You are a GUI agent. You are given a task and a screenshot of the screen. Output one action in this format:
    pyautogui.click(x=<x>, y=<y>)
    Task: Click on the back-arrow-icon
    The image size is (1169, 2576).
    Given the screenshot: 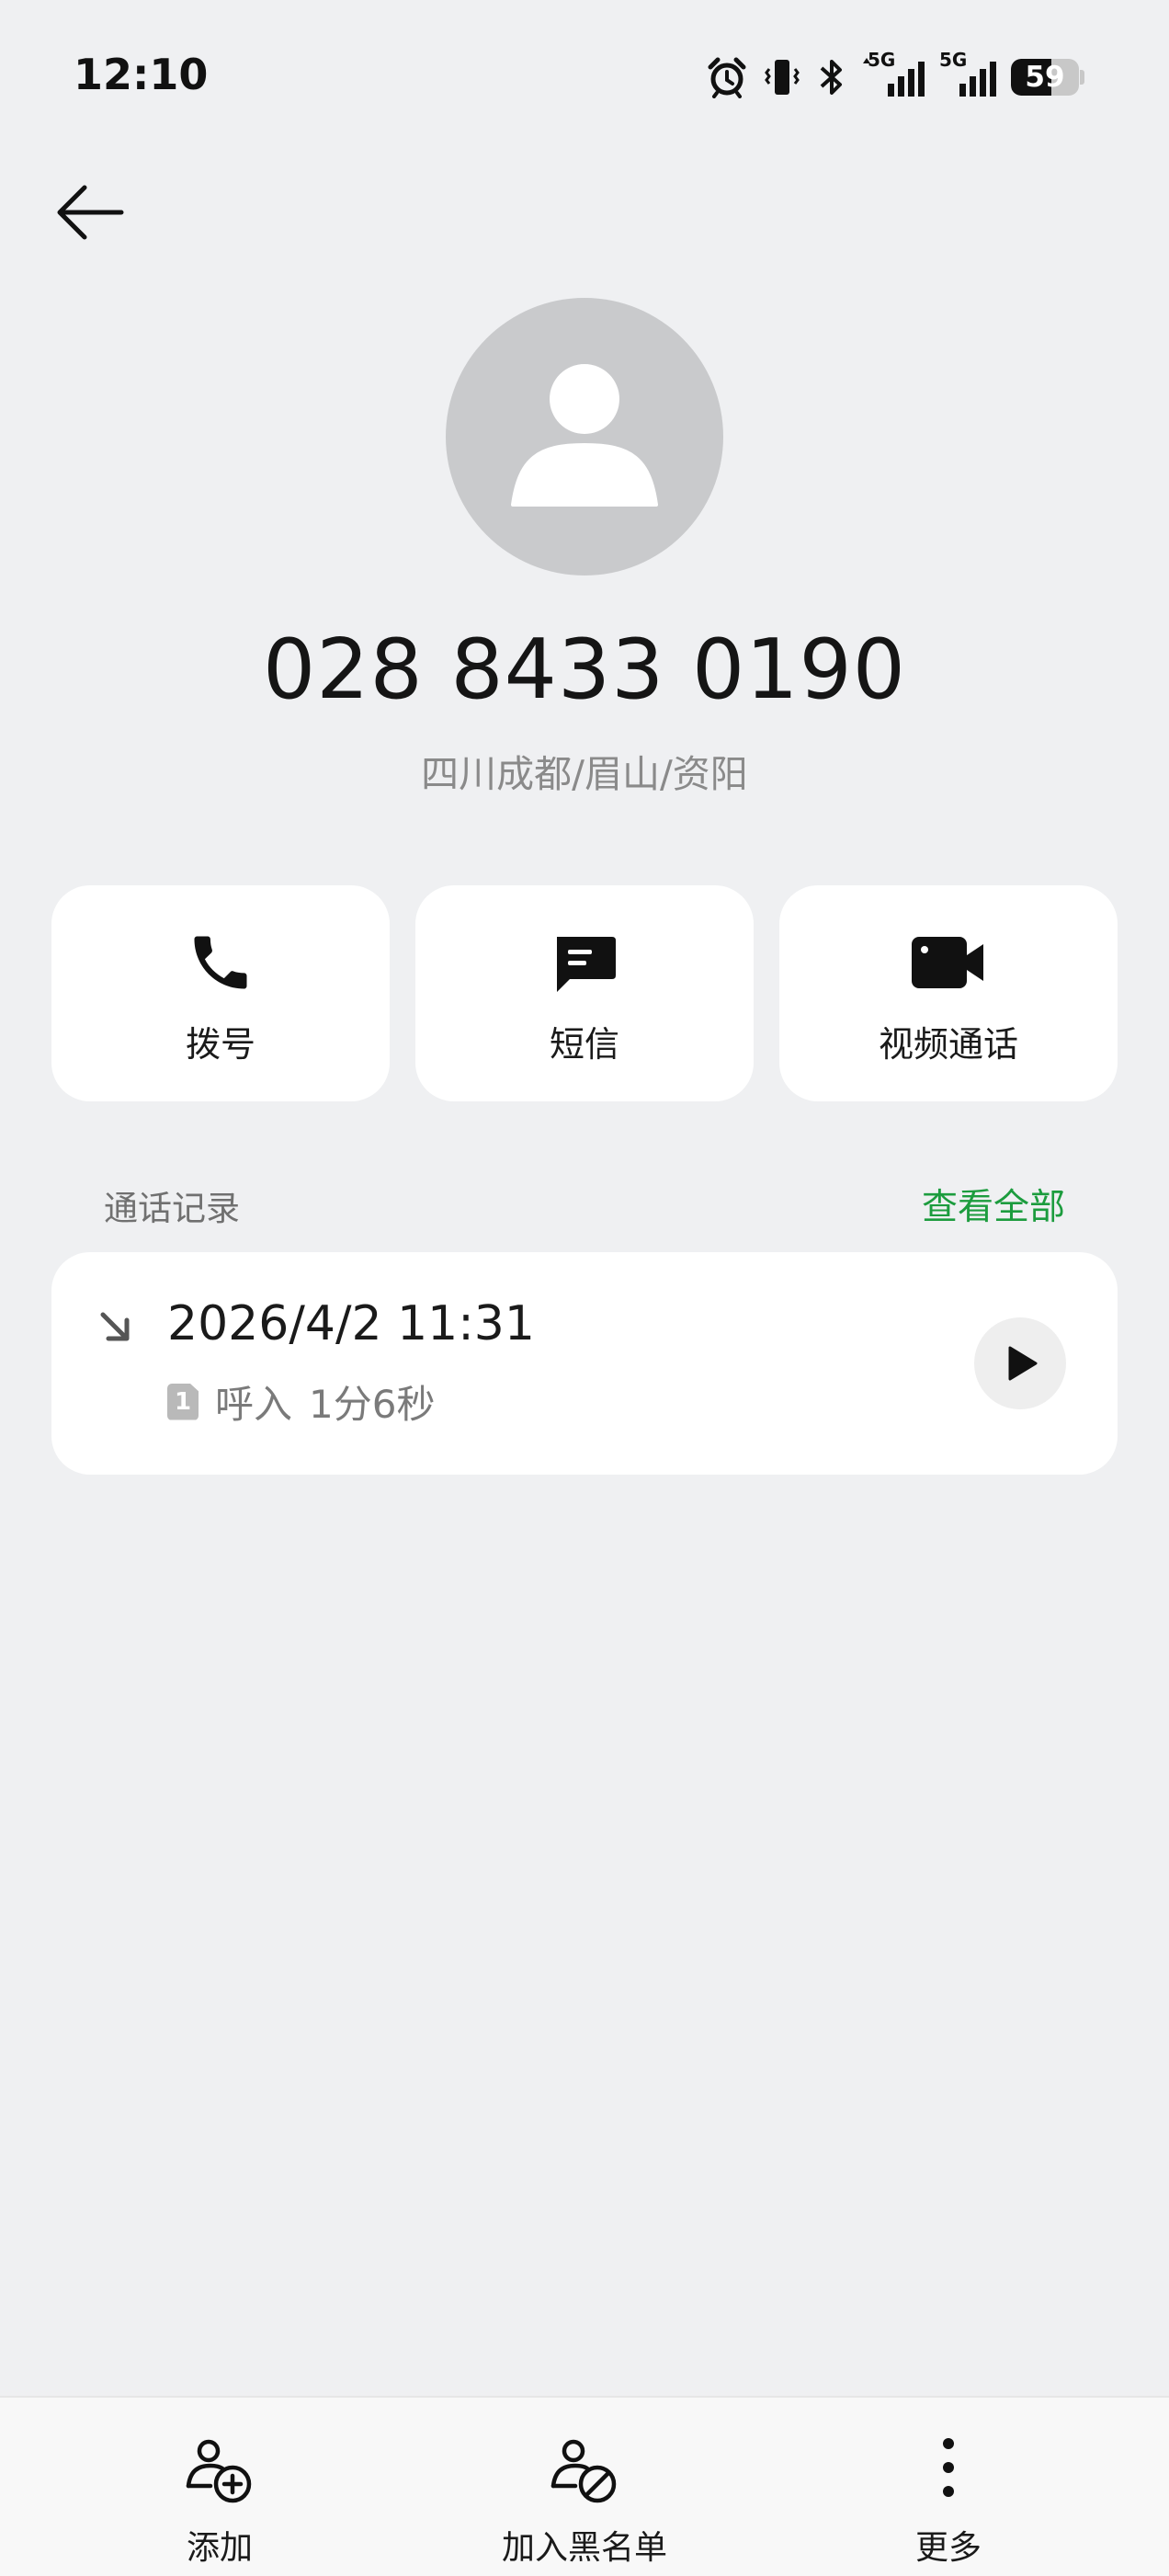 What is the action you would take?
    pyautogui.click(x=90, y=212)
    